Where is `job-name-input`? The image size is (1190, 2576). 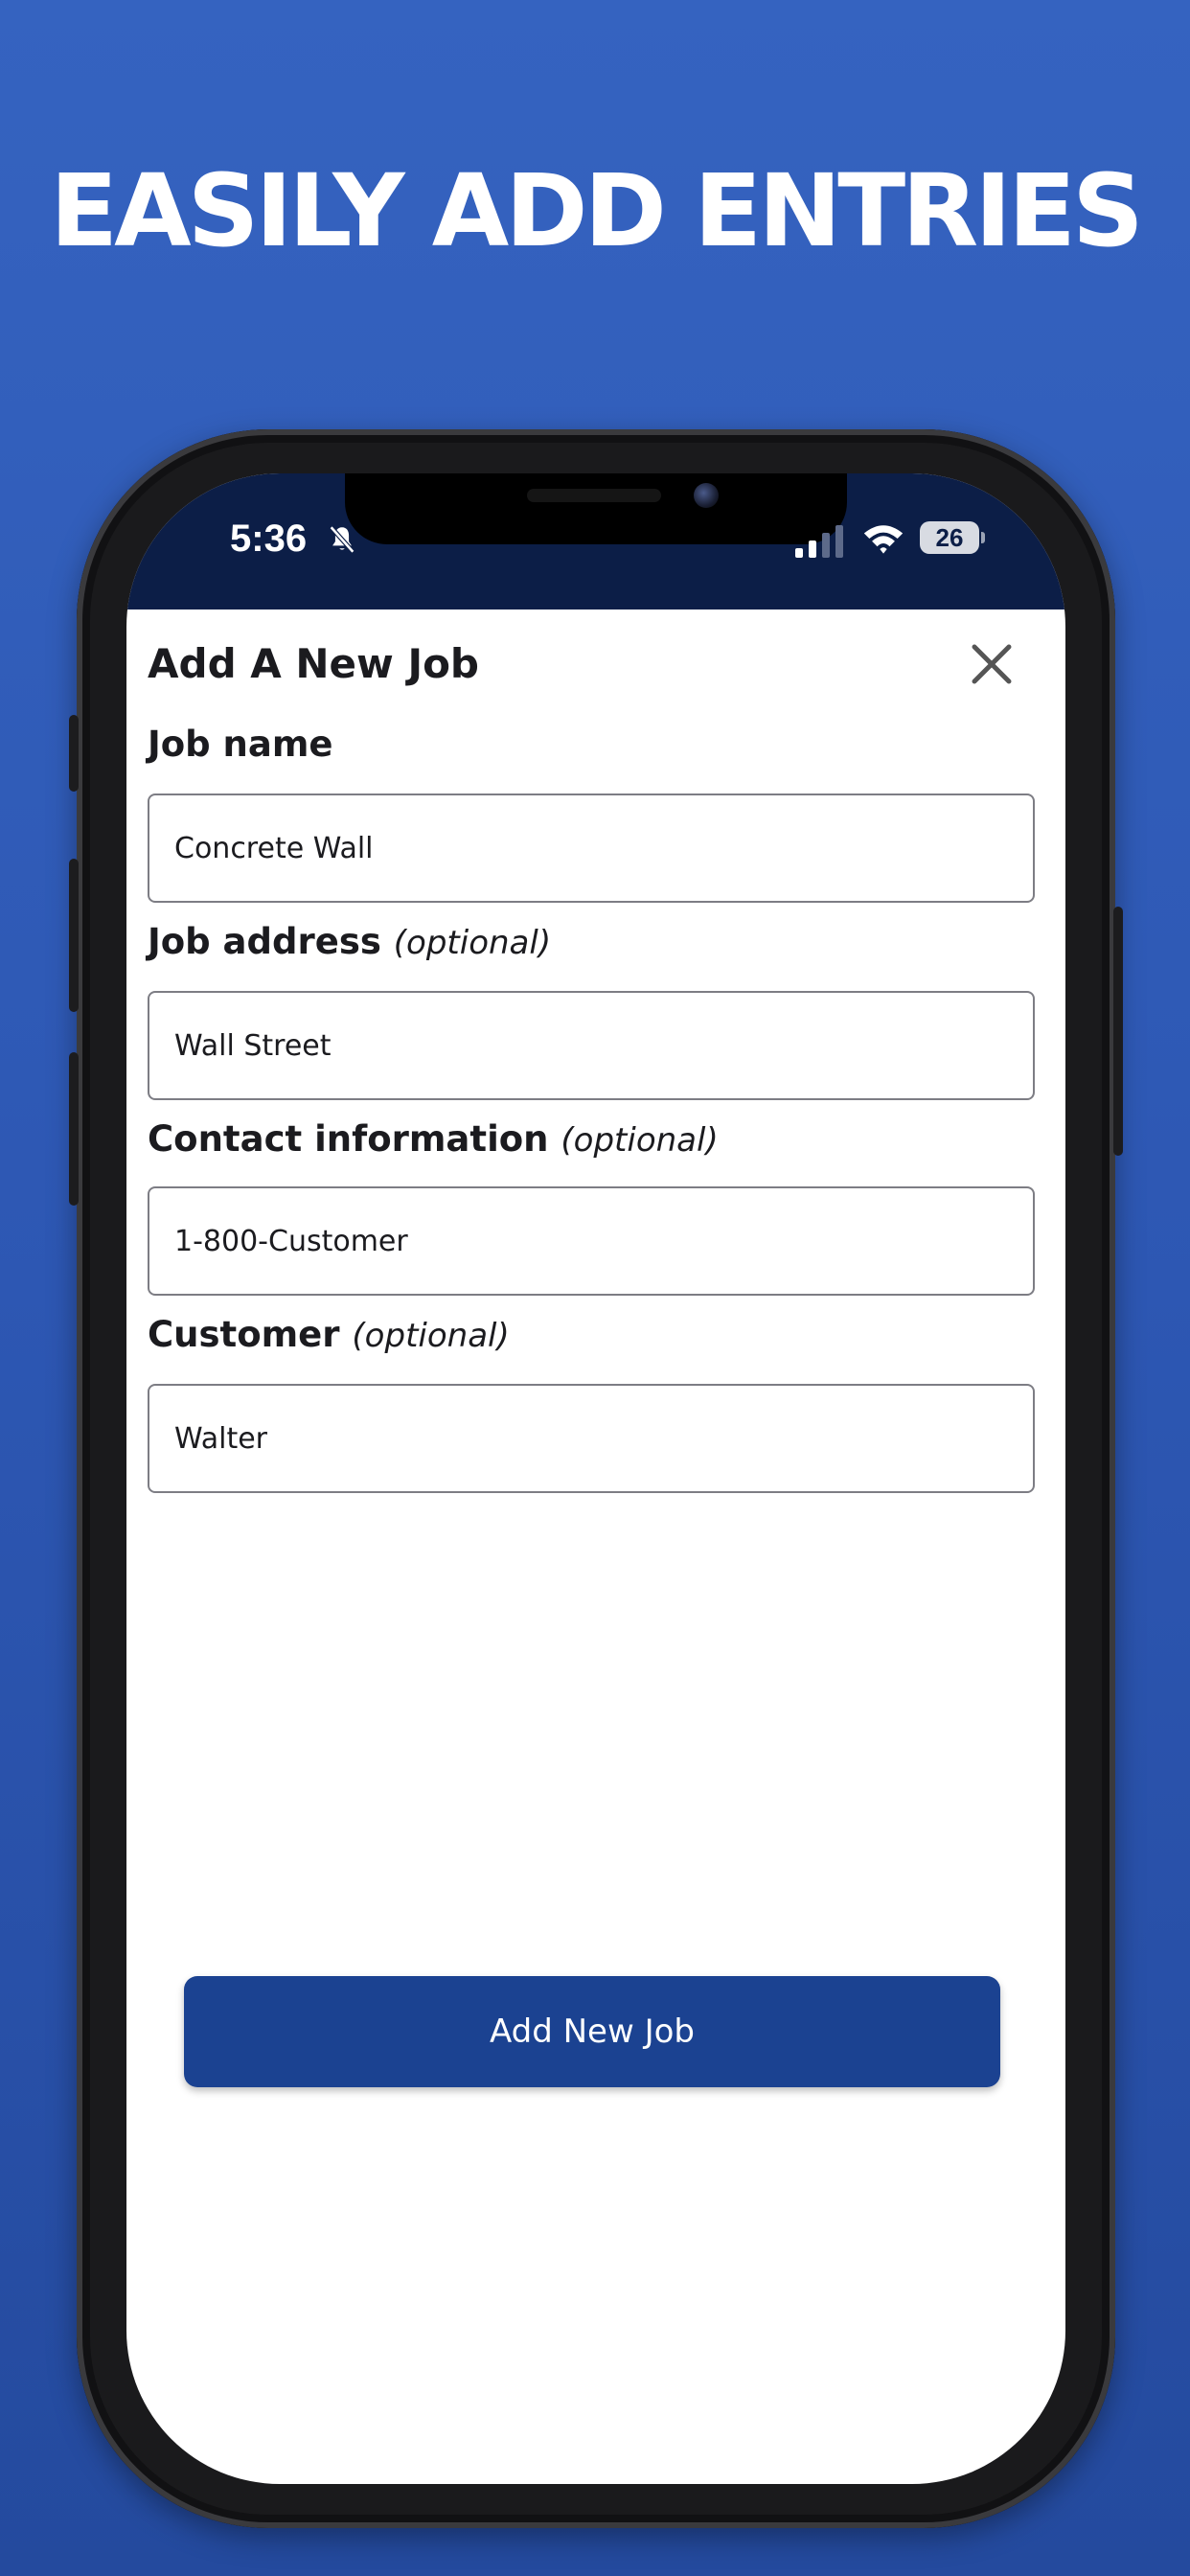
job-name-input is located at coordinates (591, 848).